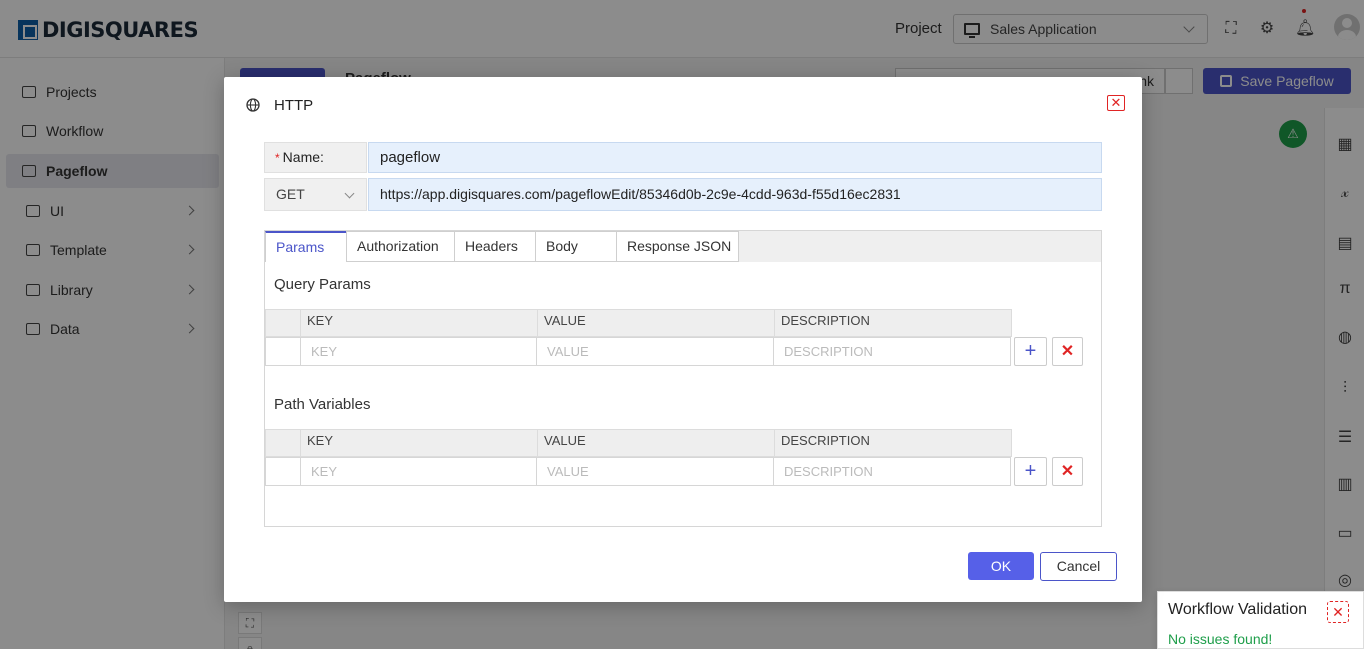 The width and height of the screenshot is (1364, 649). I want to click on path-description-input: DESCRIPTION, so click(892, 471).